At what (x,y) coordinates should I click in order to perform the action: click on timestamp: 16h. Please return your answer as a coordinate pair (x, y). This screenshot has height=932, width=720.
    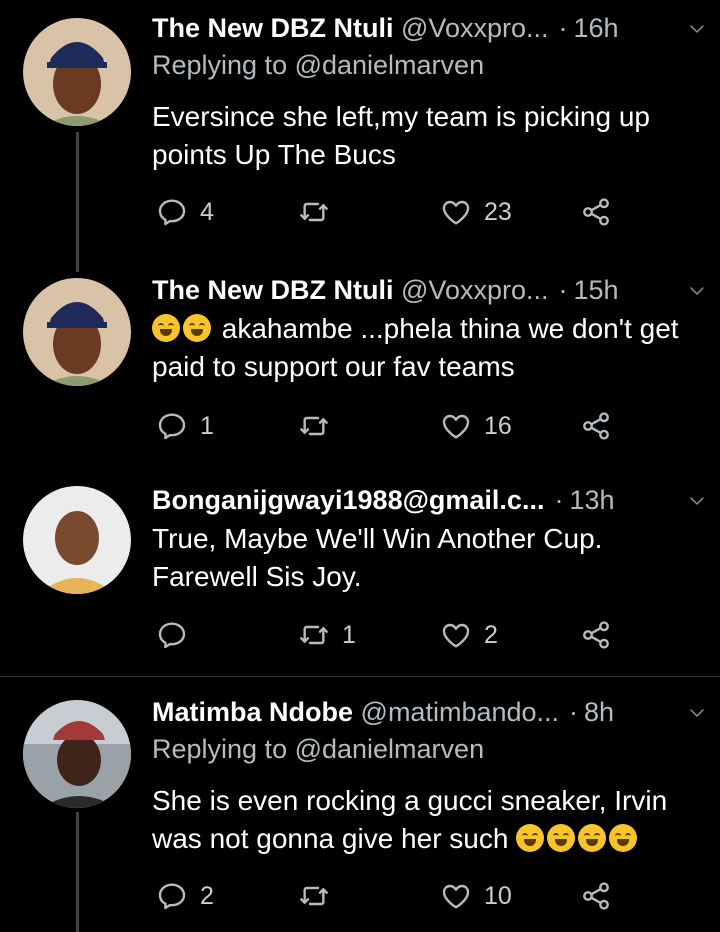
    Looking at the image, I should click on (596, 28).